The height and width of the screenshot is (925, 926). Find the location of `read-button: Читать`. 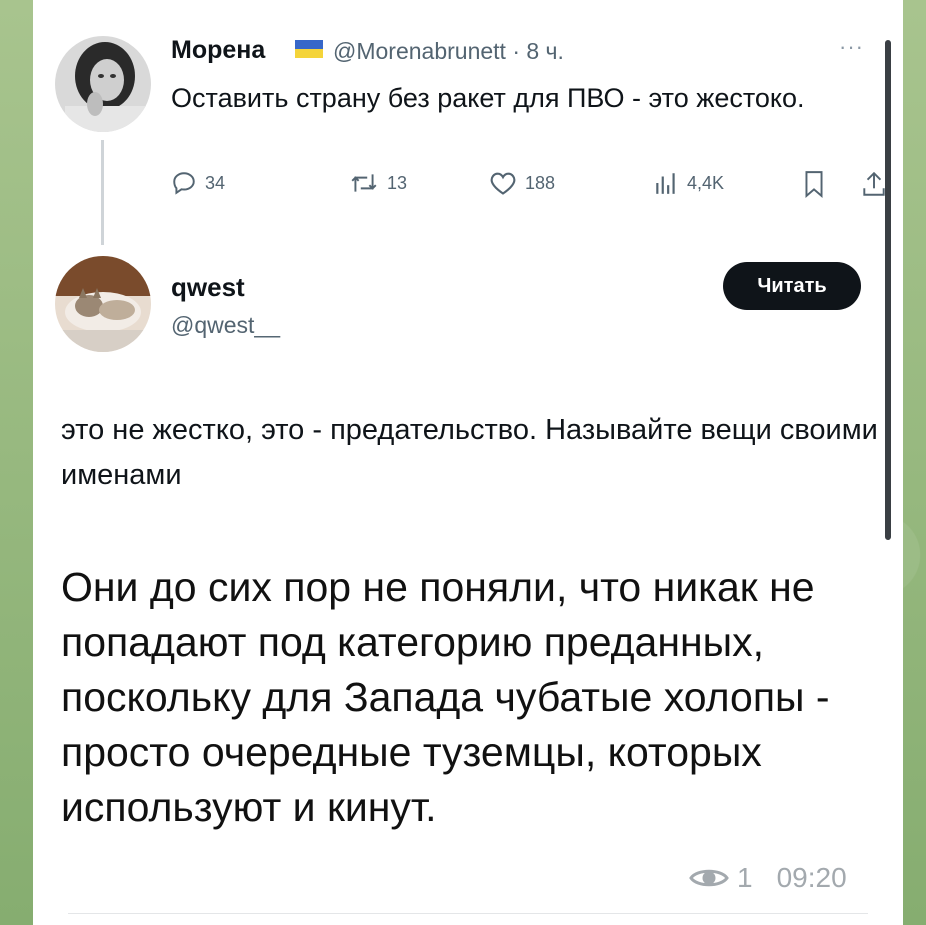

read-button: Читать is located at coordinates (792, 286).